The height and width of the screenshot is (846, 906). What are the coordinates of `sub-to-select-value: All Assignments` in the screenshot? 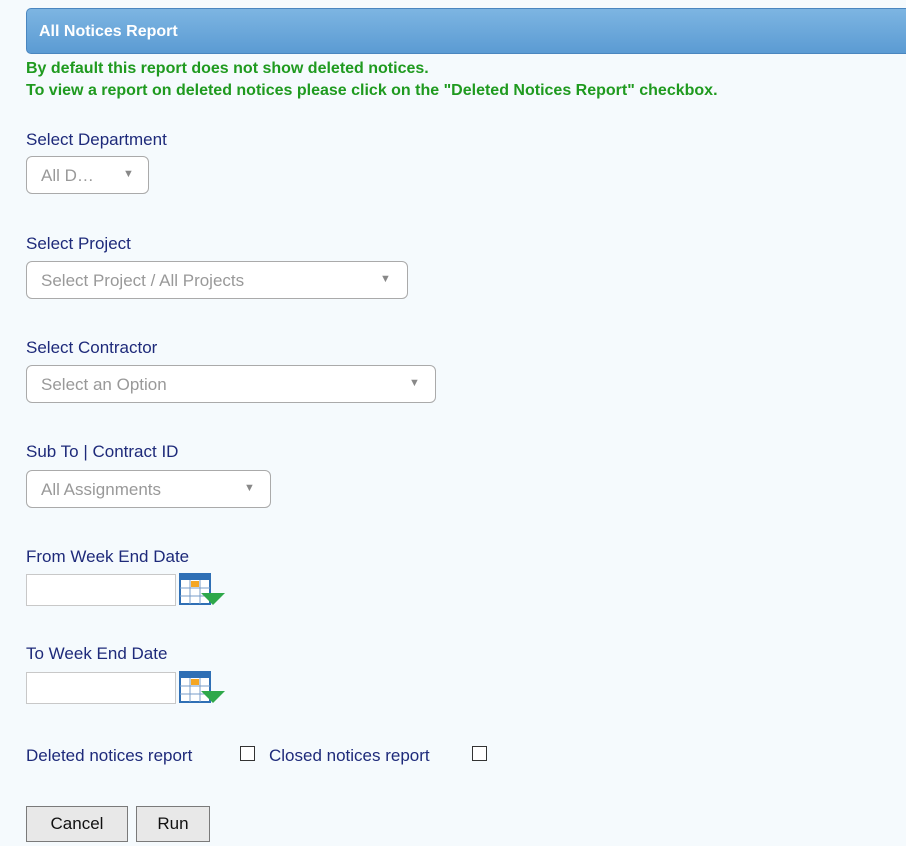 It's located at (101, 489).